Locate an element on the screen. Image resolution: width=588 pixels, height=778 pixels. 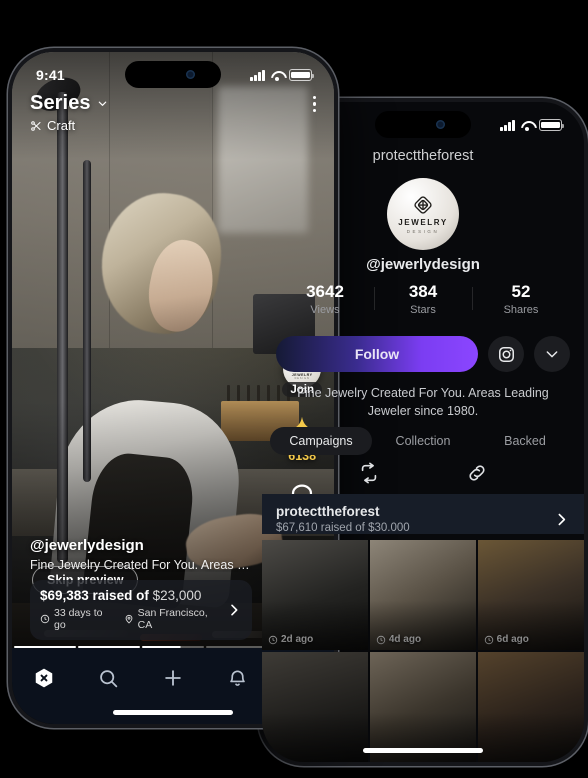
campaign-days-left: 33 days to go is located at coordinates (78, 619).